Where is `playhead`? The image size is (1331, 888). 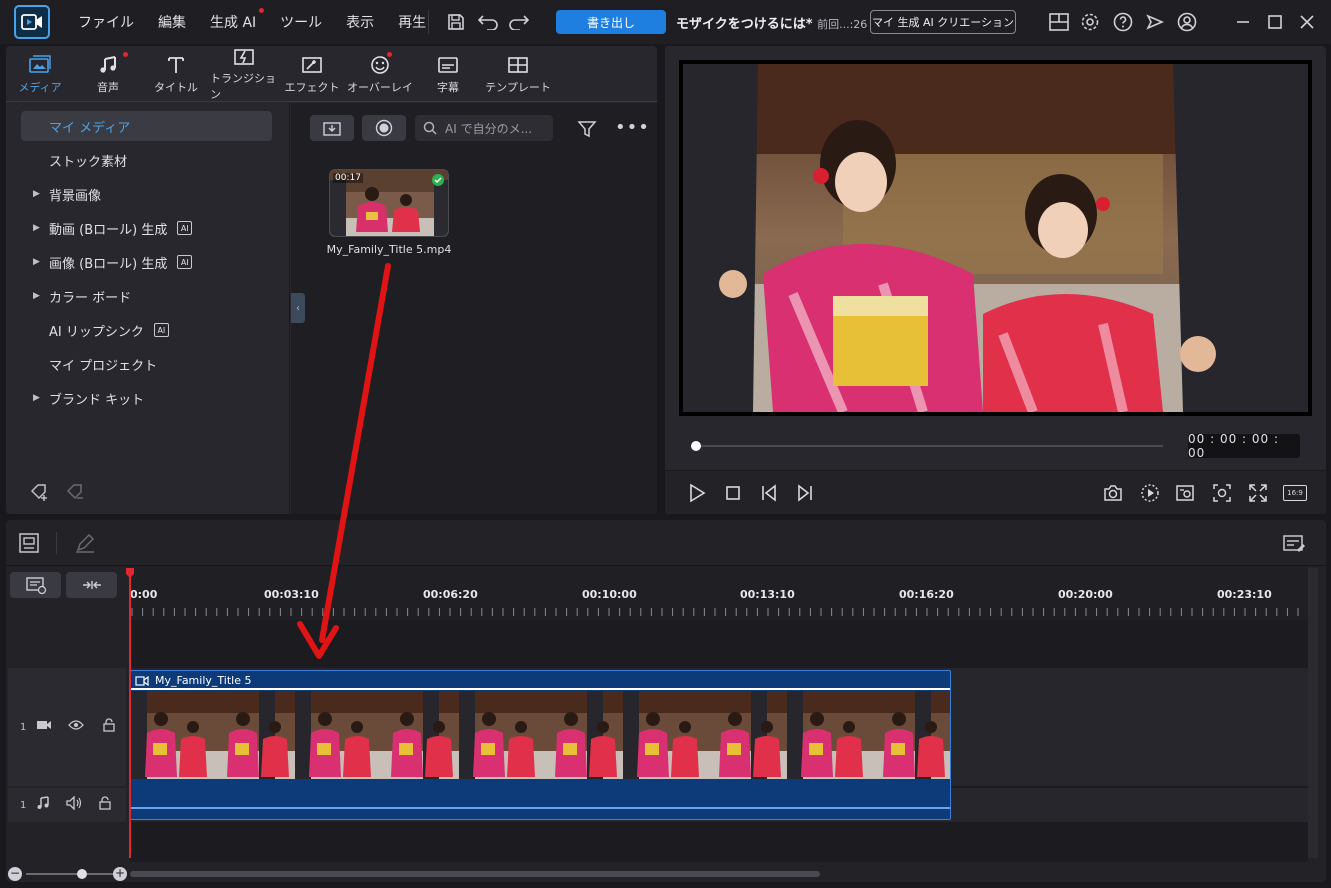 playhead is located at coordinates (130, 715).